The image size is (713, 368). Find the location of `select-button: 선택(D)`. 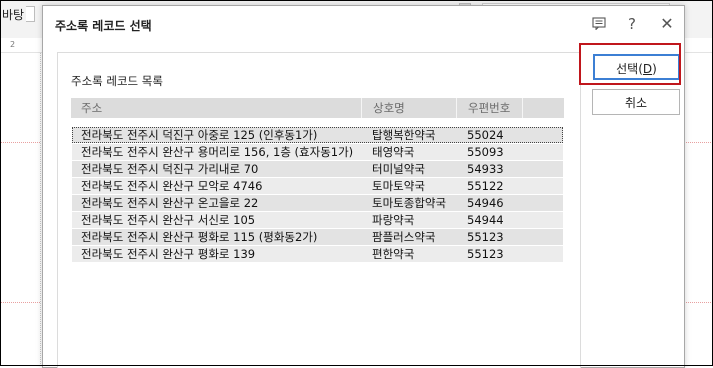

select-button: 선택(D) is located at coordinates (636, 67).